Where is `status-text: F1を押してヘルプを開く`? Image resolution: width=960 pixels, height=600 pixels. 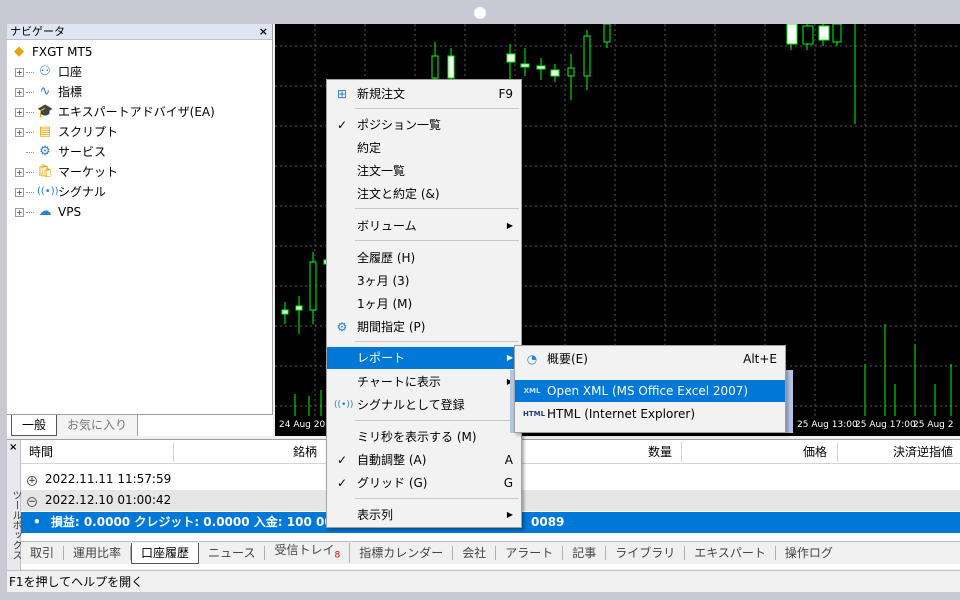
status-text: F1を押してヘルプを開く is located at coordinates (76, 582).